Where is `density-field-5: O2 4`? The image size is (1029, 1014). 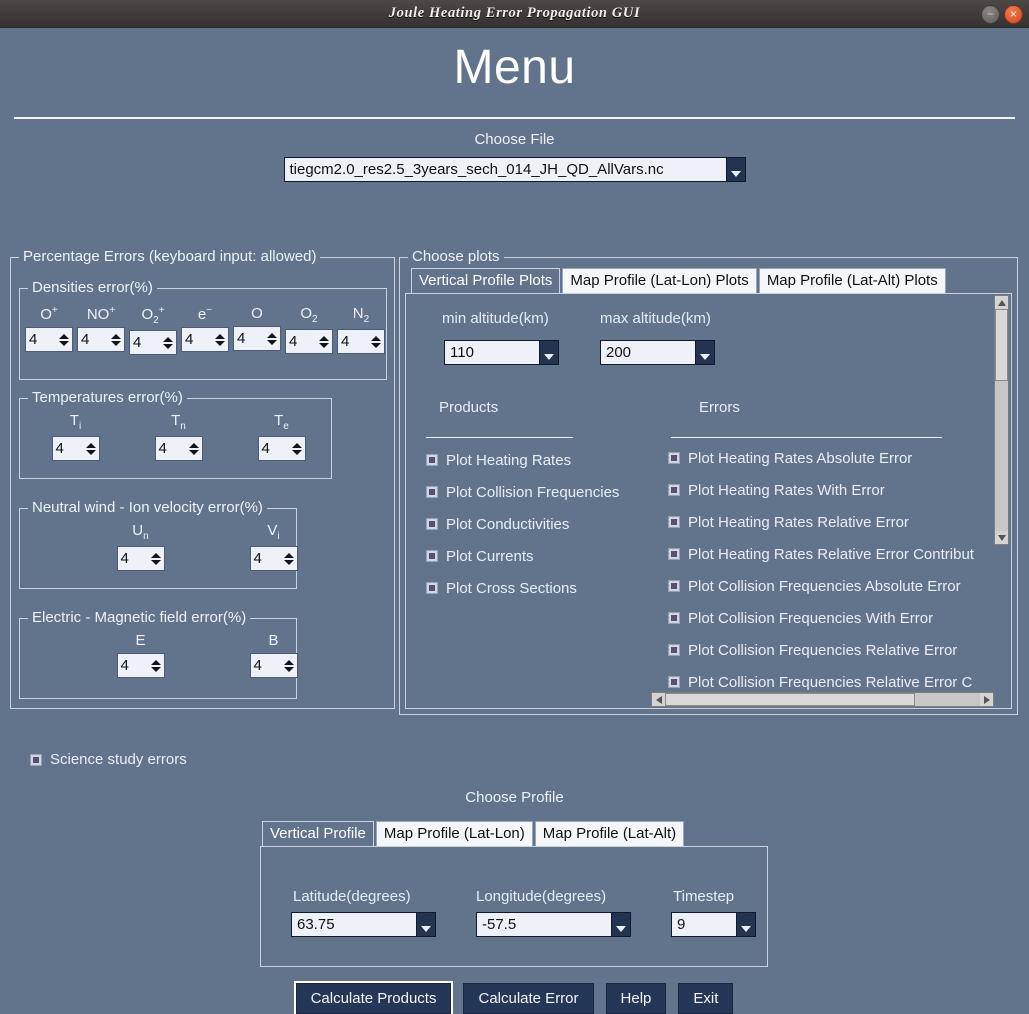 density-field-5: O2 4 is located at coordinates (309, 330).